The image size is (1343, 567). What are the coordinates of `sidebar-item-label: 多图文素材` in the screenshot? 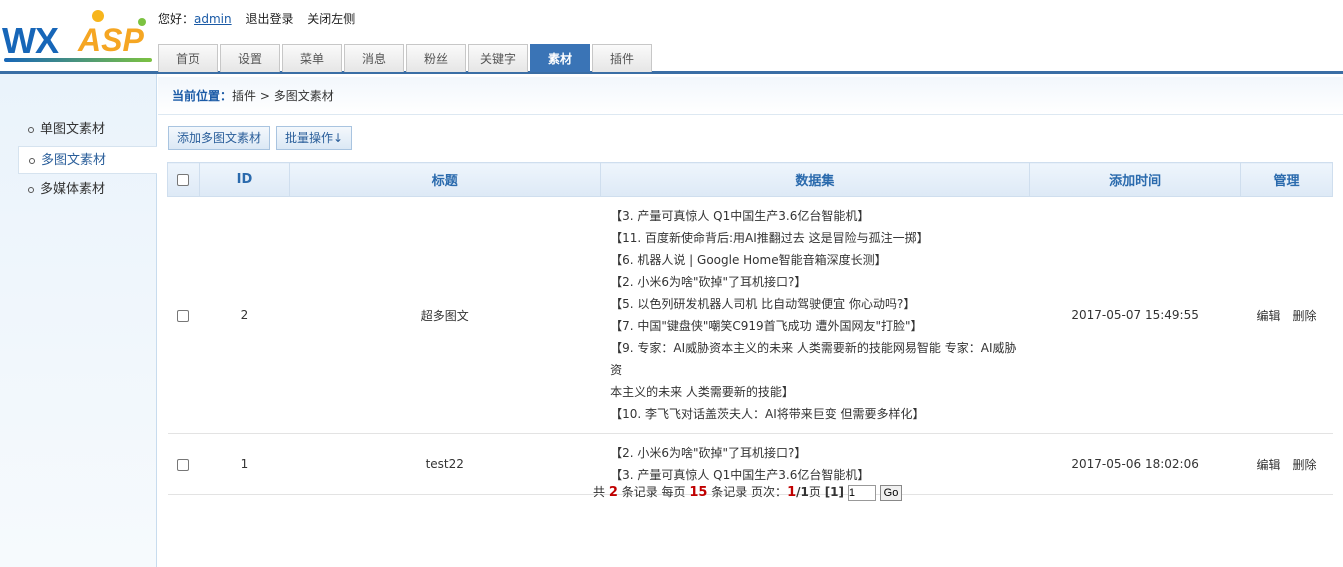 It's located at (74, 160).